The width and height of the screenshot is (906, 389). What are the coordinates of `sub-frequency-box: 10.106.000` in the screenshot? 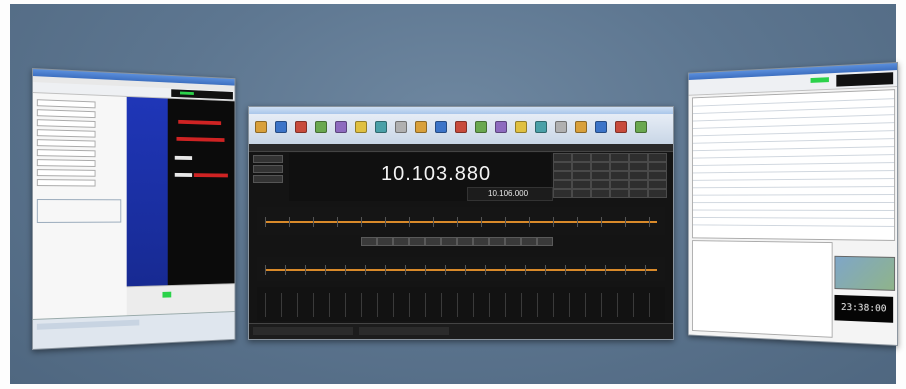 It's located at (510, 194).